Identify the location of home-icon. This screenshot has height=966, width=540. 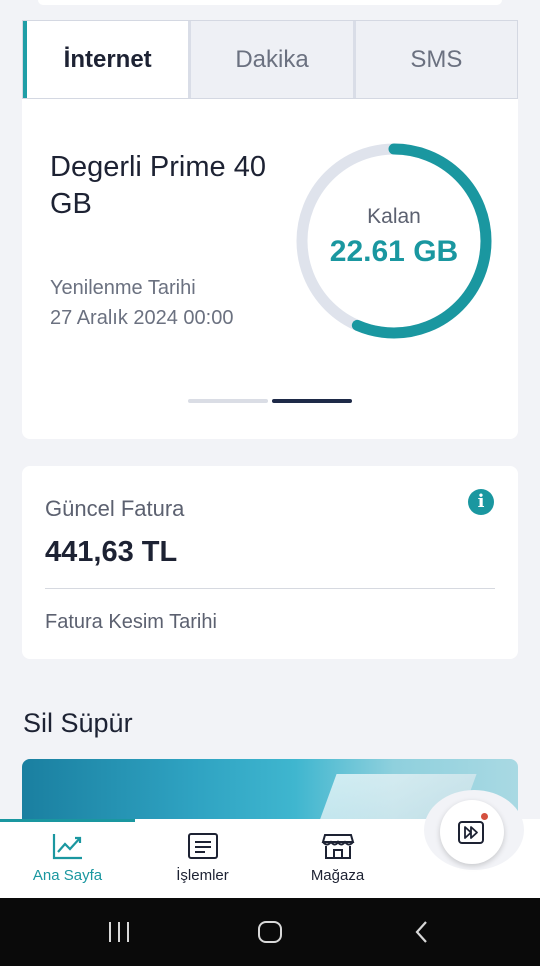
(270, 932).